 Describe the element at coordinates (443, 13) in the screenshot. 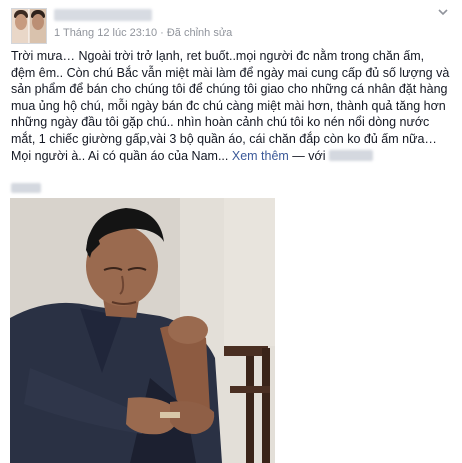

I see `chevron-down-icon` at that location.